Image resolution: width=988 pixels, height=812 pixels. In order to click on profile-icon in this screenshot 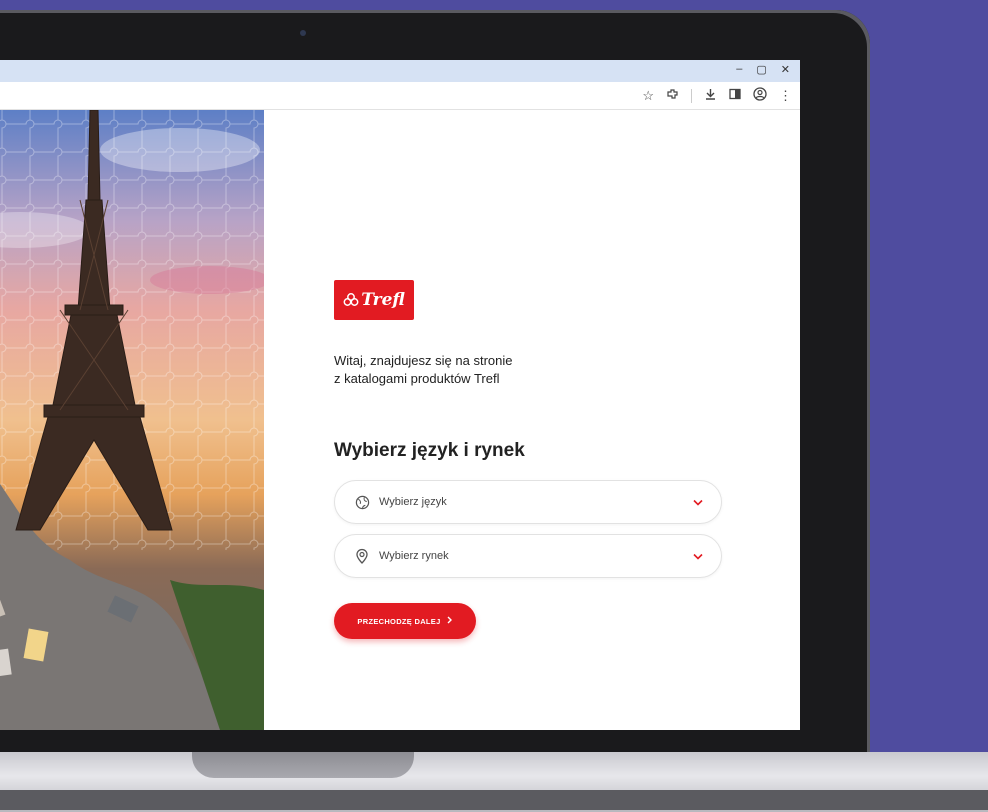, I will do `click(760, 95)`.